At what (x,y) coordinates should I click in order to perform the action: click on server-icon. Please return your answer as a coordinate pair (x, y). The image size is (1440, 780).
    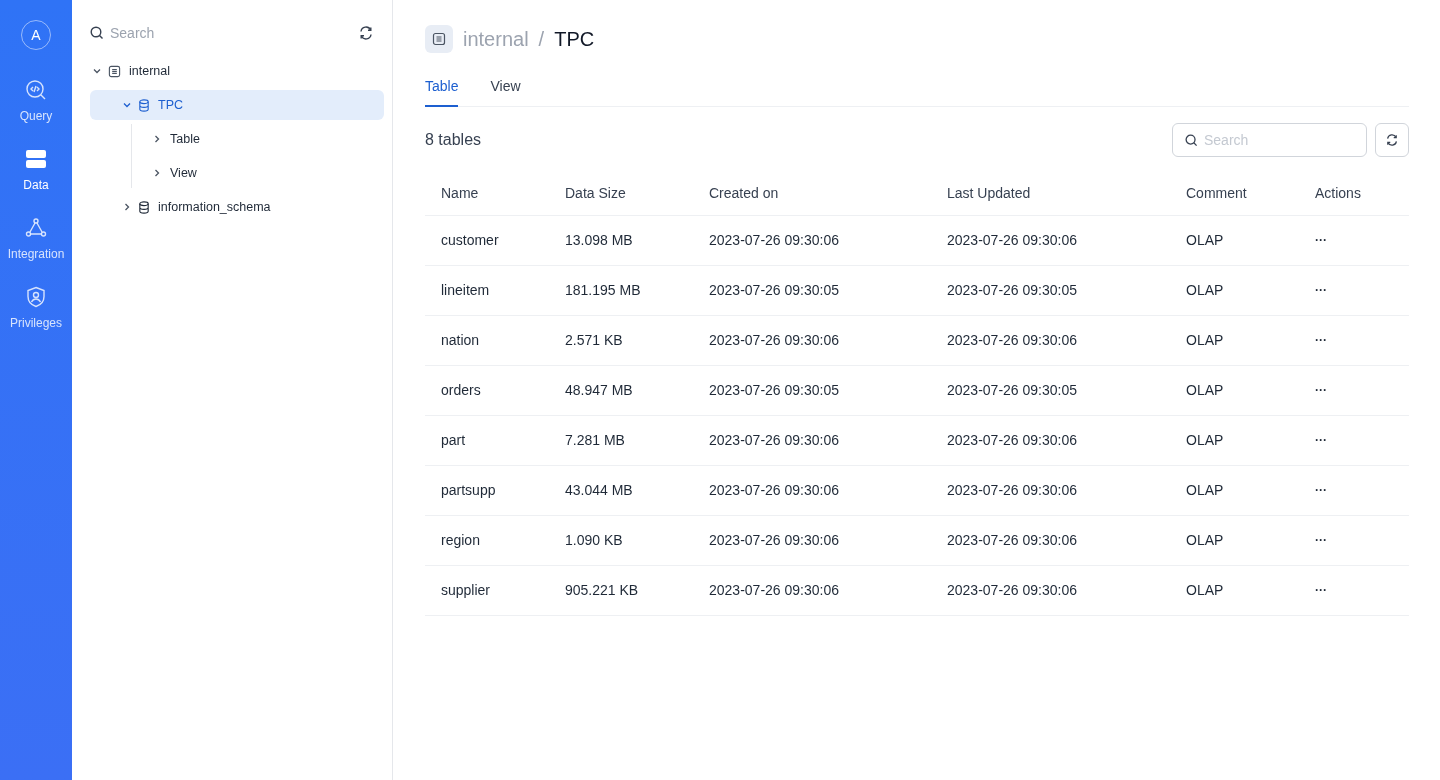
    Looking at the image, I should click on (36, 159).